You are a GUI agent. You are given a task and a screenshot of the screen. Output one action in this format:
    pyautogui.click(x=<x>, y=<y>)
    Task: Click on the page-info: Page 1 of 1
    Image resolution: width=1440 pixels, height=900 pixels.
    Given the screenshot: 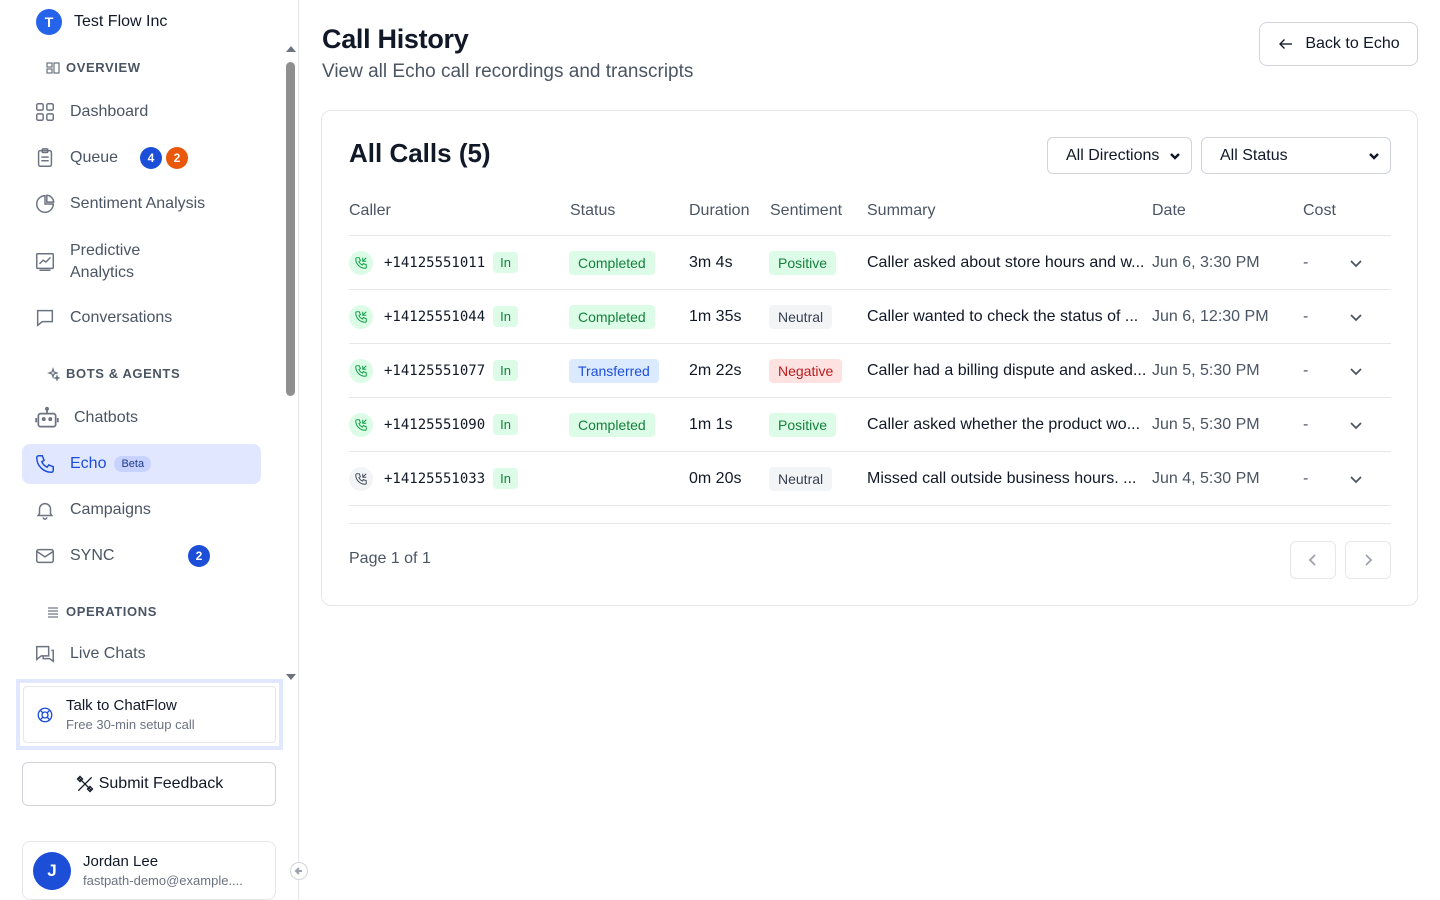 What is the action you would take?
    pyautogui.click(x=390, y=558)
    